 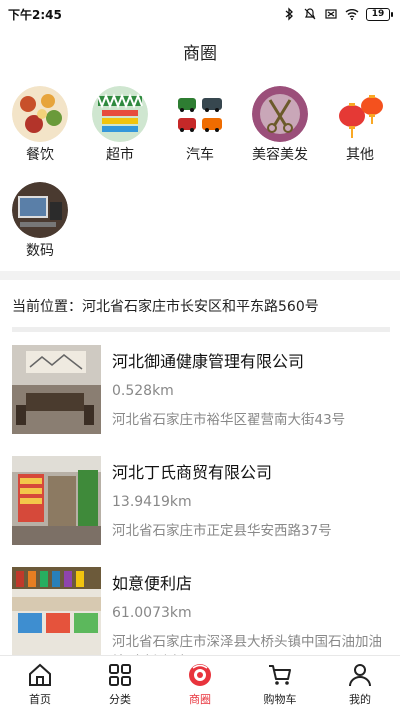 I want to click on category-food: 餐饮, so click(x=40, y=134).